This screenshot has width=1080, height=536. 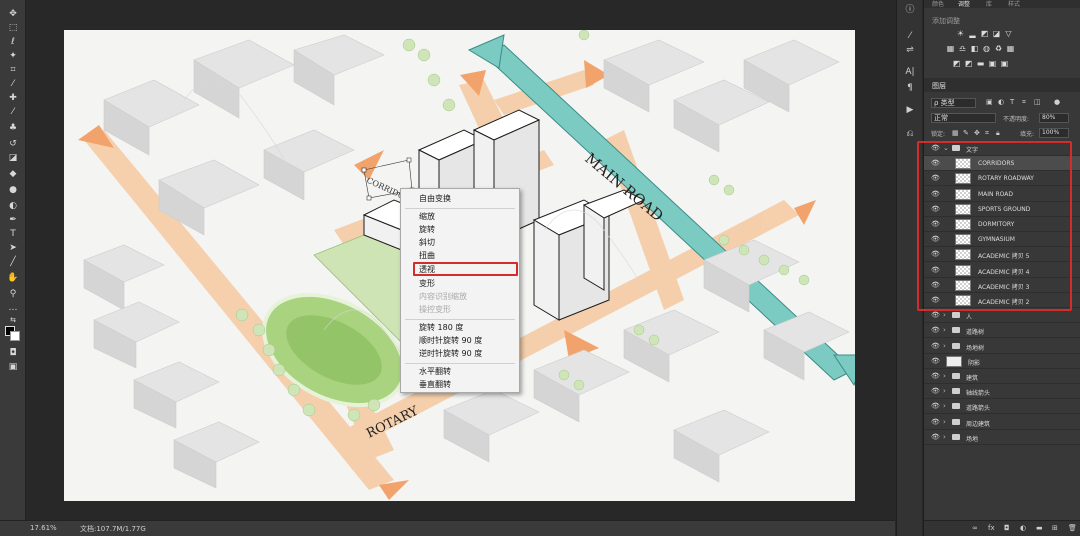 I want to click on menu-item-flip-vertical: 垂直翻转, so click(x=435, y=385).